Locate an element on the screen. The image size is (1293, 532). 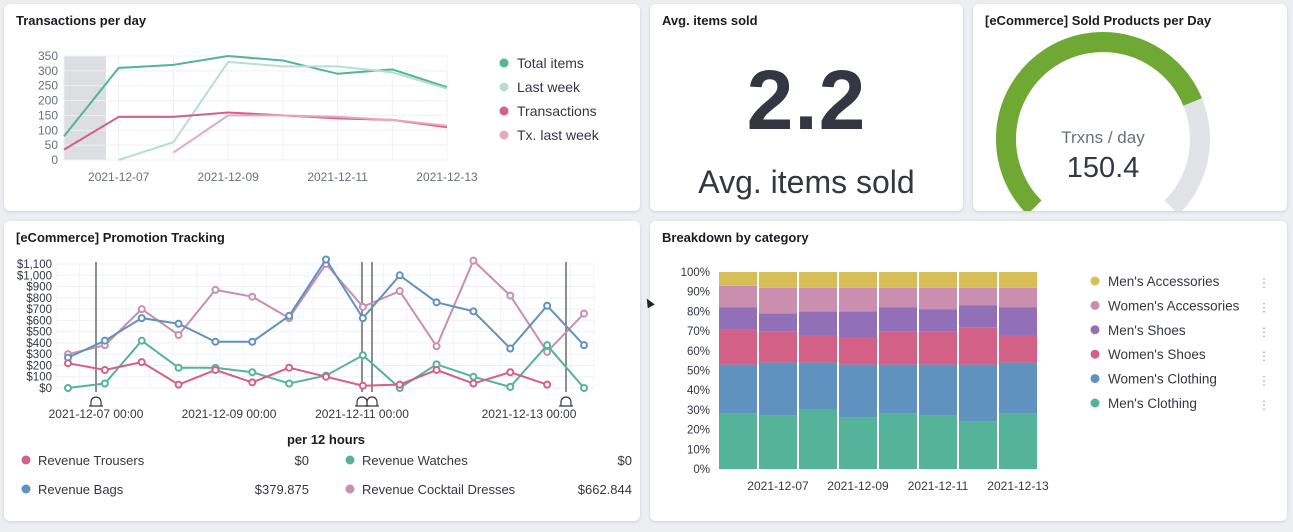
gauge-chart: Trxns / day 150.4 is located at coordinates (1130, 107).